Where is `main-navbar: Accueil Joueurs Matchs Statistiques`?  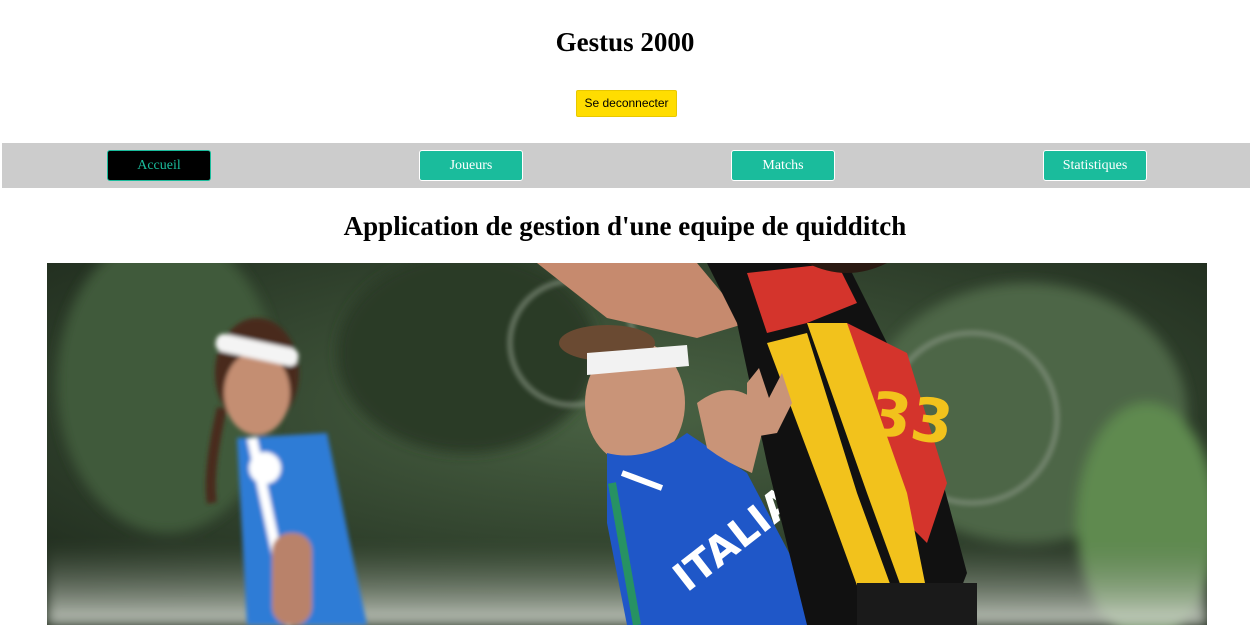
main-navbar: Accueil Joueurs Matchs Statistiques is located at coordinates (626, 165).